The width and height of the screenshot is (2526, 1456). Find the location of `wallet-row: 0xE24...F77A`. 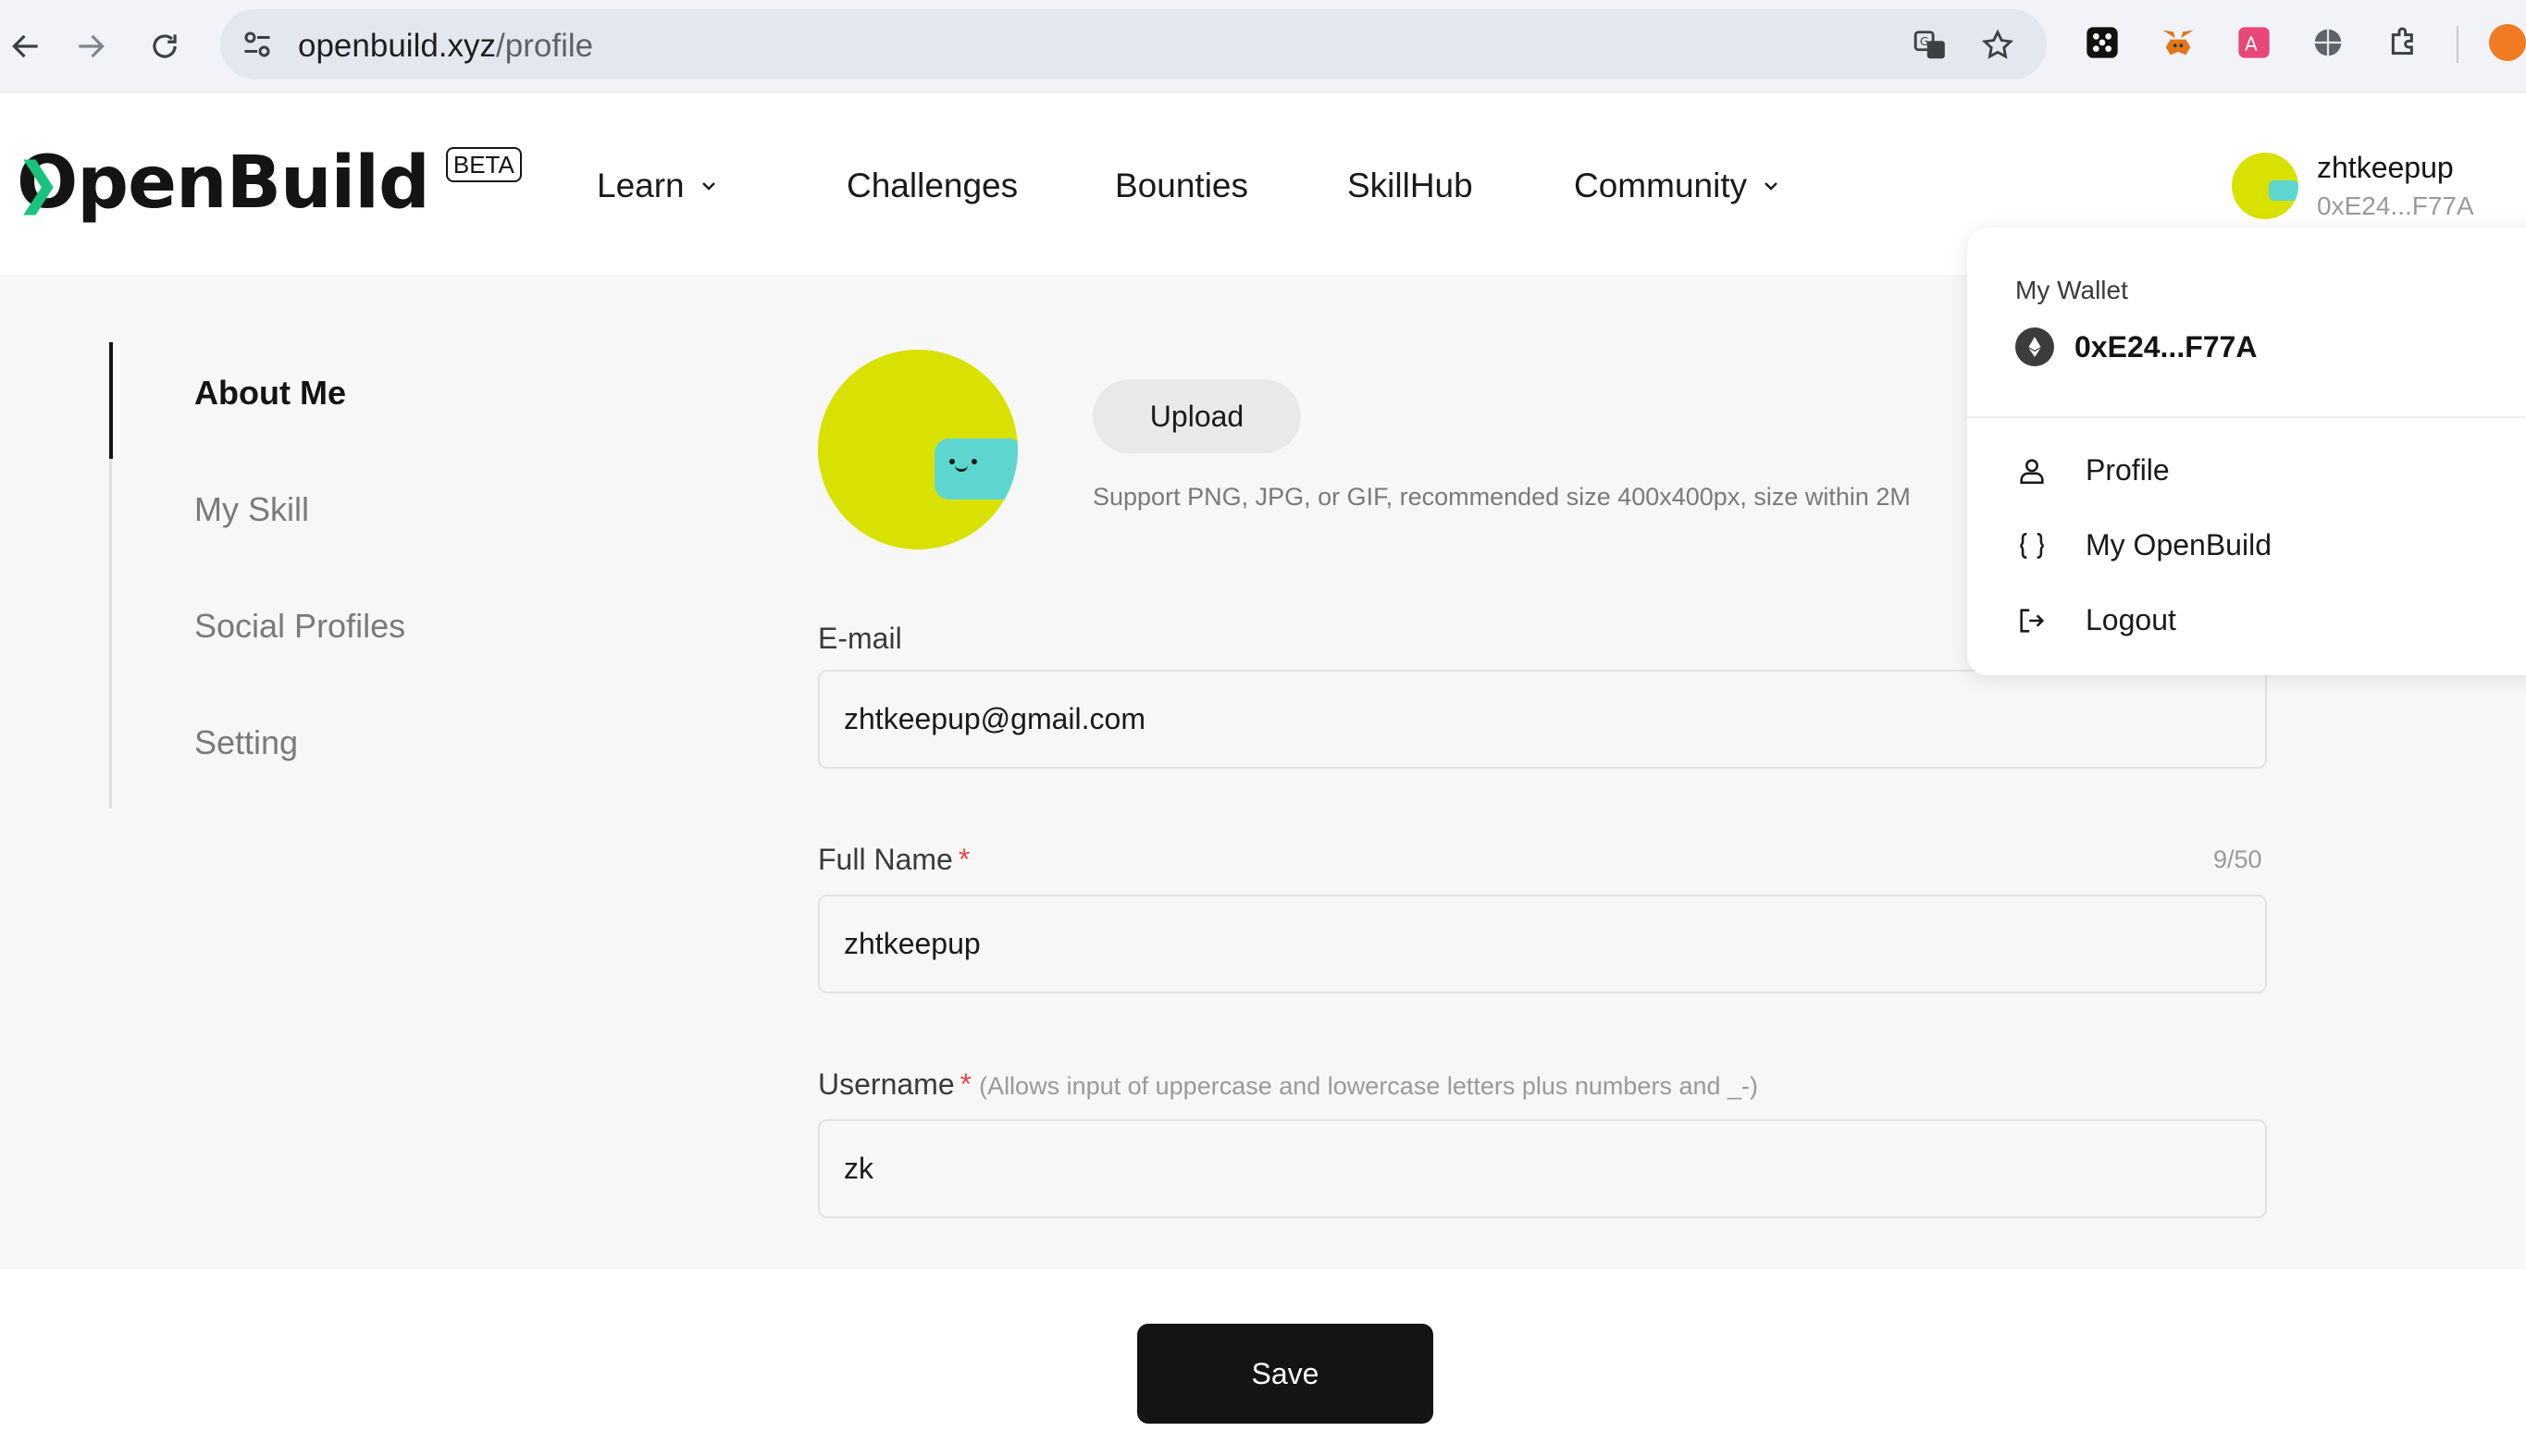

wallet-row: 0xE24...F77A is located at coordinates (2136, 346).